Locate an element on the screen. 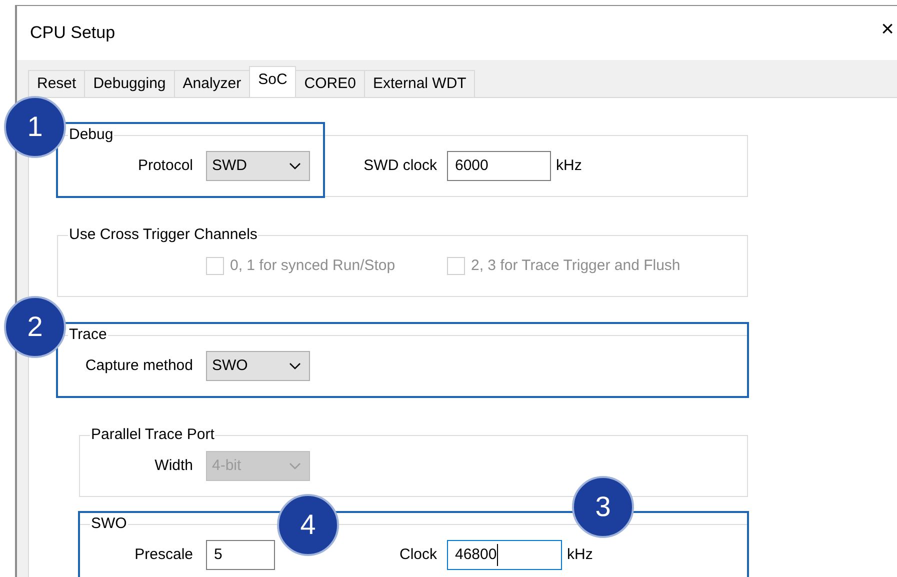 This screenshot has height=577, width=897. input-field: 46800 is located at coordinates (504, 555).